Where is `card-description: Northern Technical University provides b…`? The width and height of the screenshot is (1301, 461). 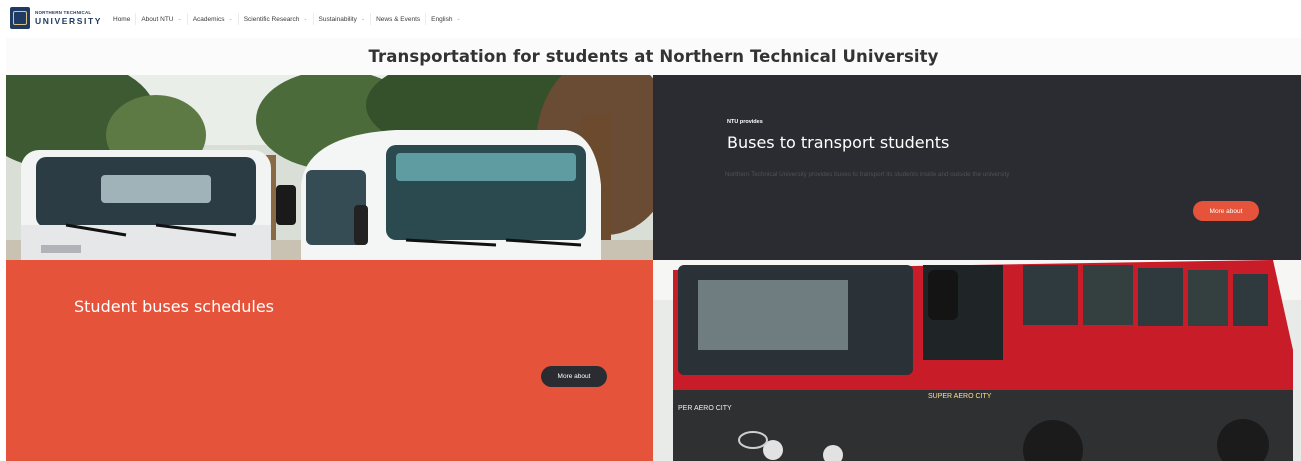 card-description: Northern Technical University provides b… is located at coordinates (867, 174).